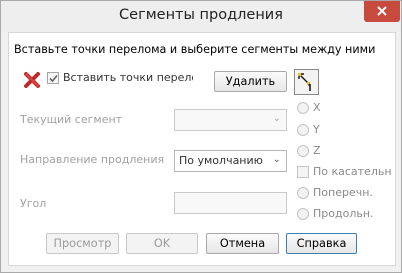 Image resolution: width=402 pixels, height=273 pixels. I want to click on radio-longitudinal, so click(303, 214).